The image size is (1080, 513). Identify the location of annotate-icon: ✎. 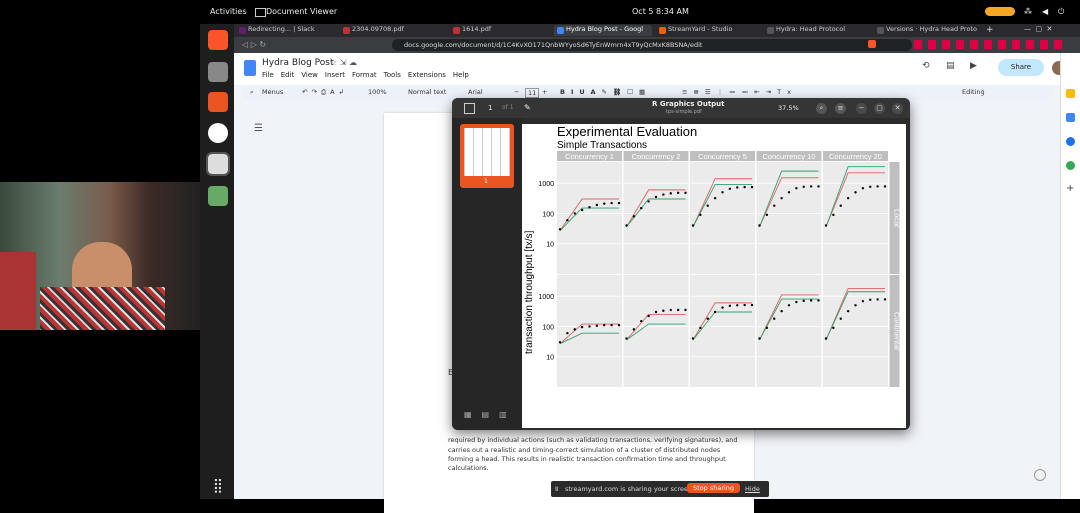
(527, 107).